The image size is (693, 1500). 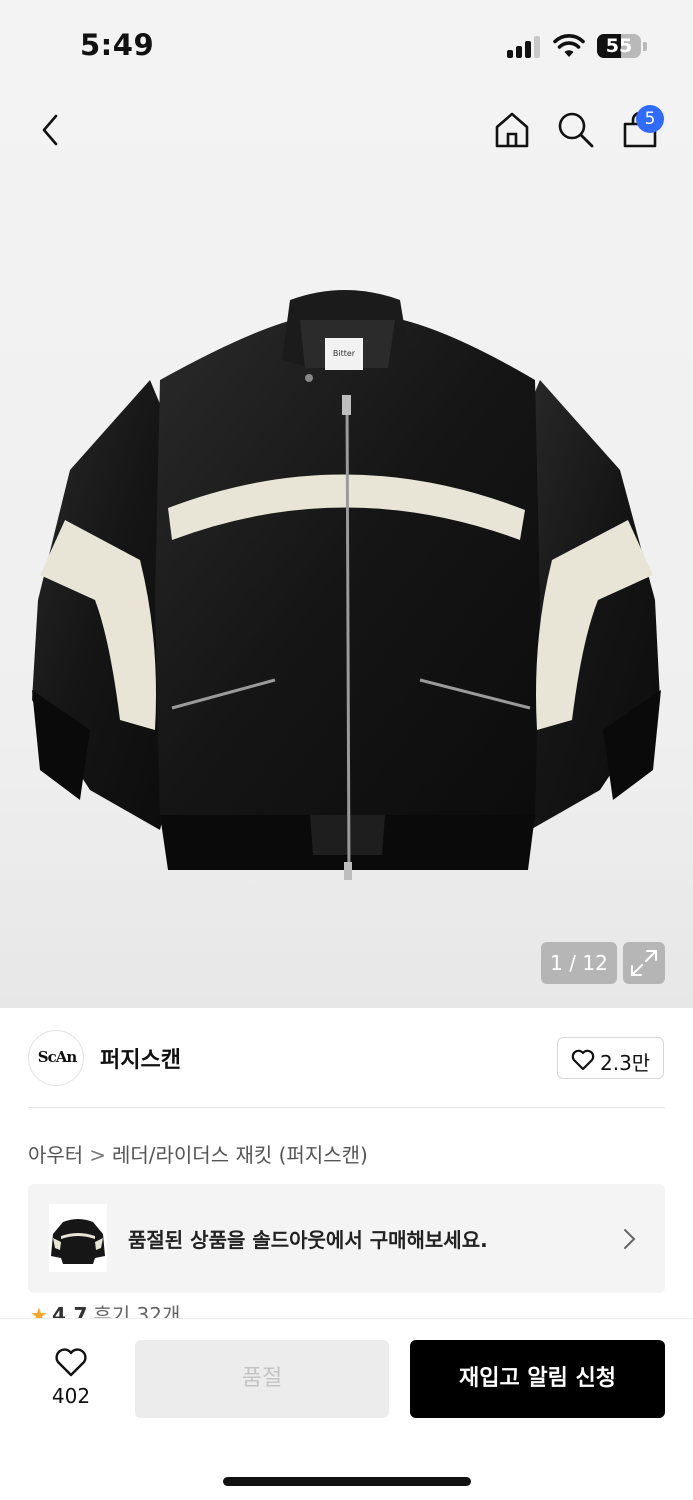 I want to click on expand-image-button, so click(x=644, y=963).